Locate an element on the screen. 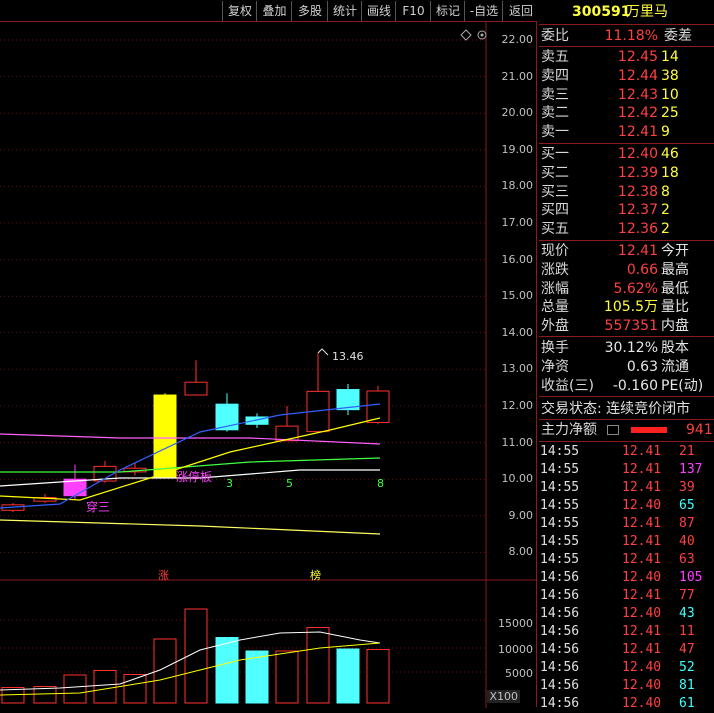 The height and width of the screenshot is (713, 714). price-tick-label: 10.00 is located at coordinates (517, 479).